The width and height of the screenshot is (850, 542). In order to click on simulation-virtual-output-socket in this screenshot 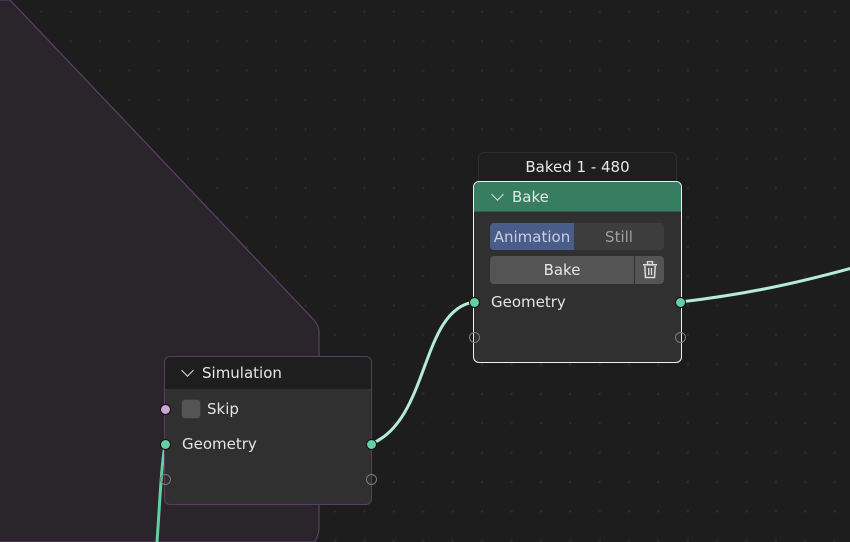, I will do `click(371, 479)`.